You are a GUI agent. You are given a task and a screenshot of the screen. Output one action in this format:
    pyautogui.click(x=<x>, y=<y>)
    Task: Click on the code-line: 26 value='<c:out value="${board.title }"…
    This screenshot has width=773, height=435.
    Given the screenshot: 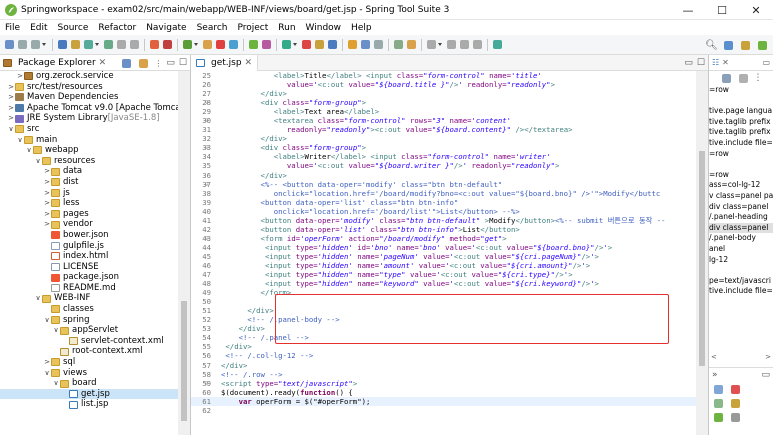 What is the action you would take?
    pyautogui.click(x=444, y=84)
    